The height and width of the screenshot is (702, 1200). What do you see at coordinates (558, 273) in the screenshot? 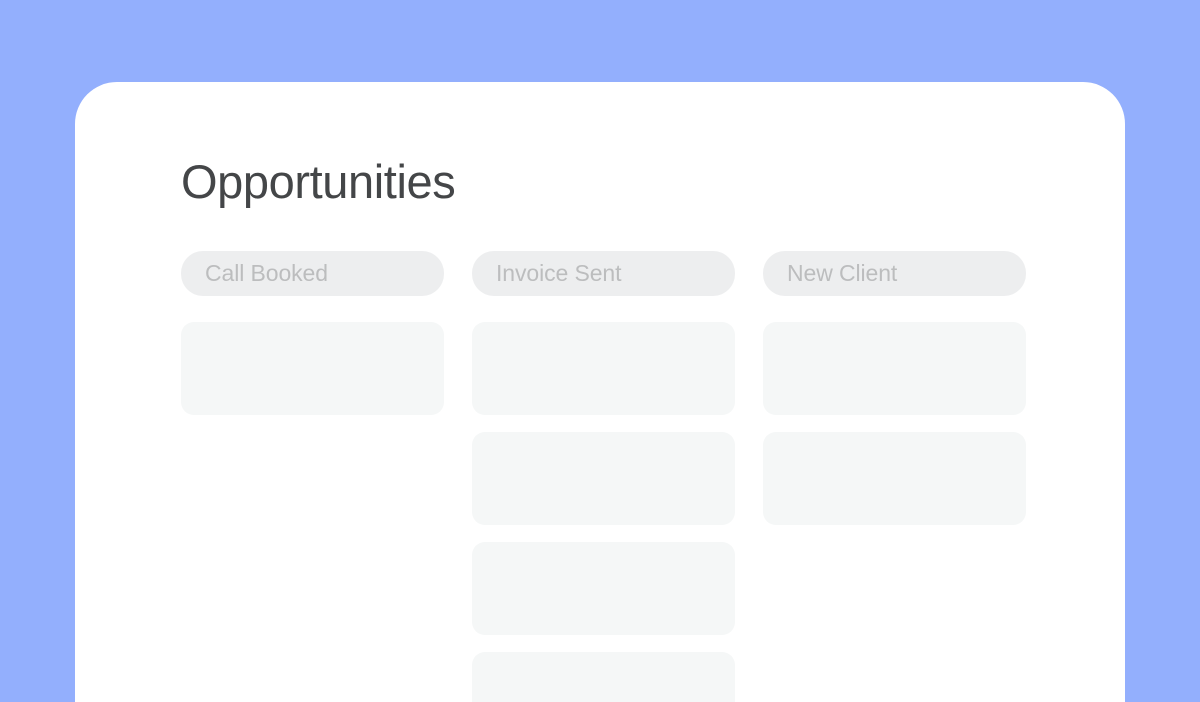
I see `column-header-label: Invoice Sent` at bounding box center [558, 273].